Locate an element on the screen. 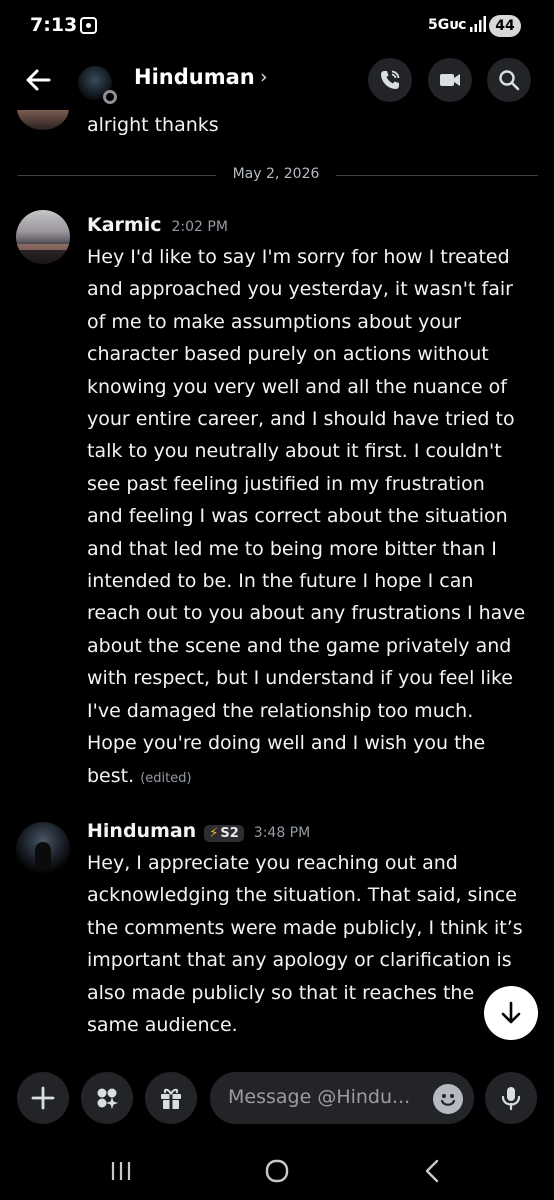  emoji-button is located at coordinates (448, 1099).